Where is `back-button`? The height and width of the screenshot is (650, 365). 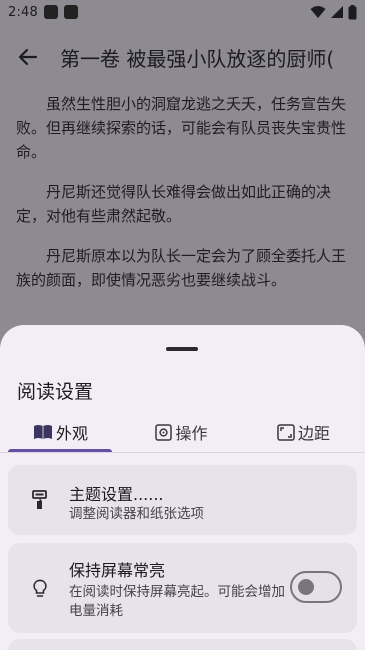 back-button is located at coordinates (28, 57).